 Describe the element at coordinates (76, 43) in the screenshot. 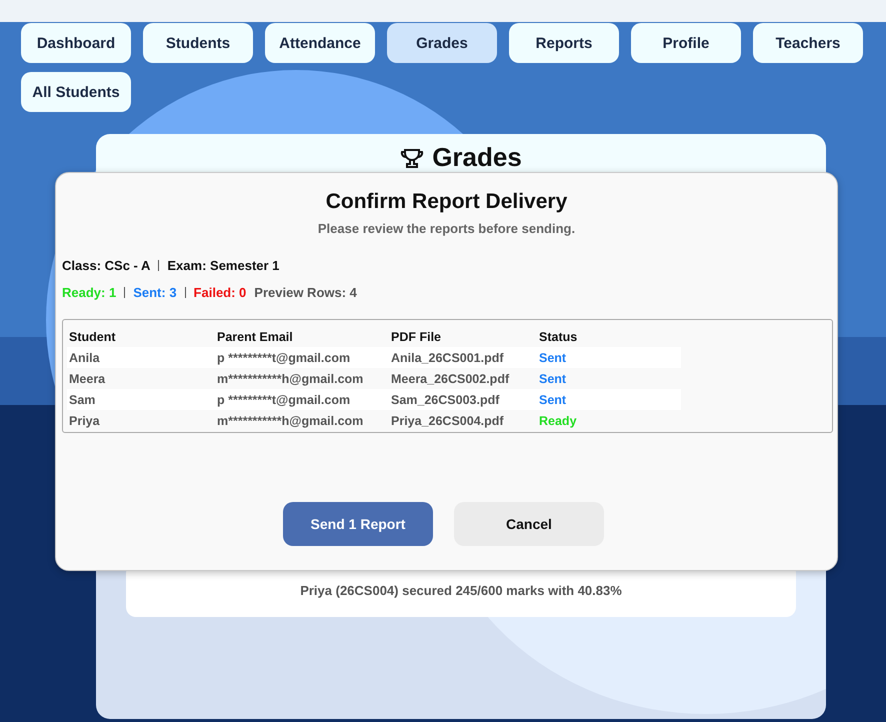

I see `nav-tab: Dashboard` at that location.